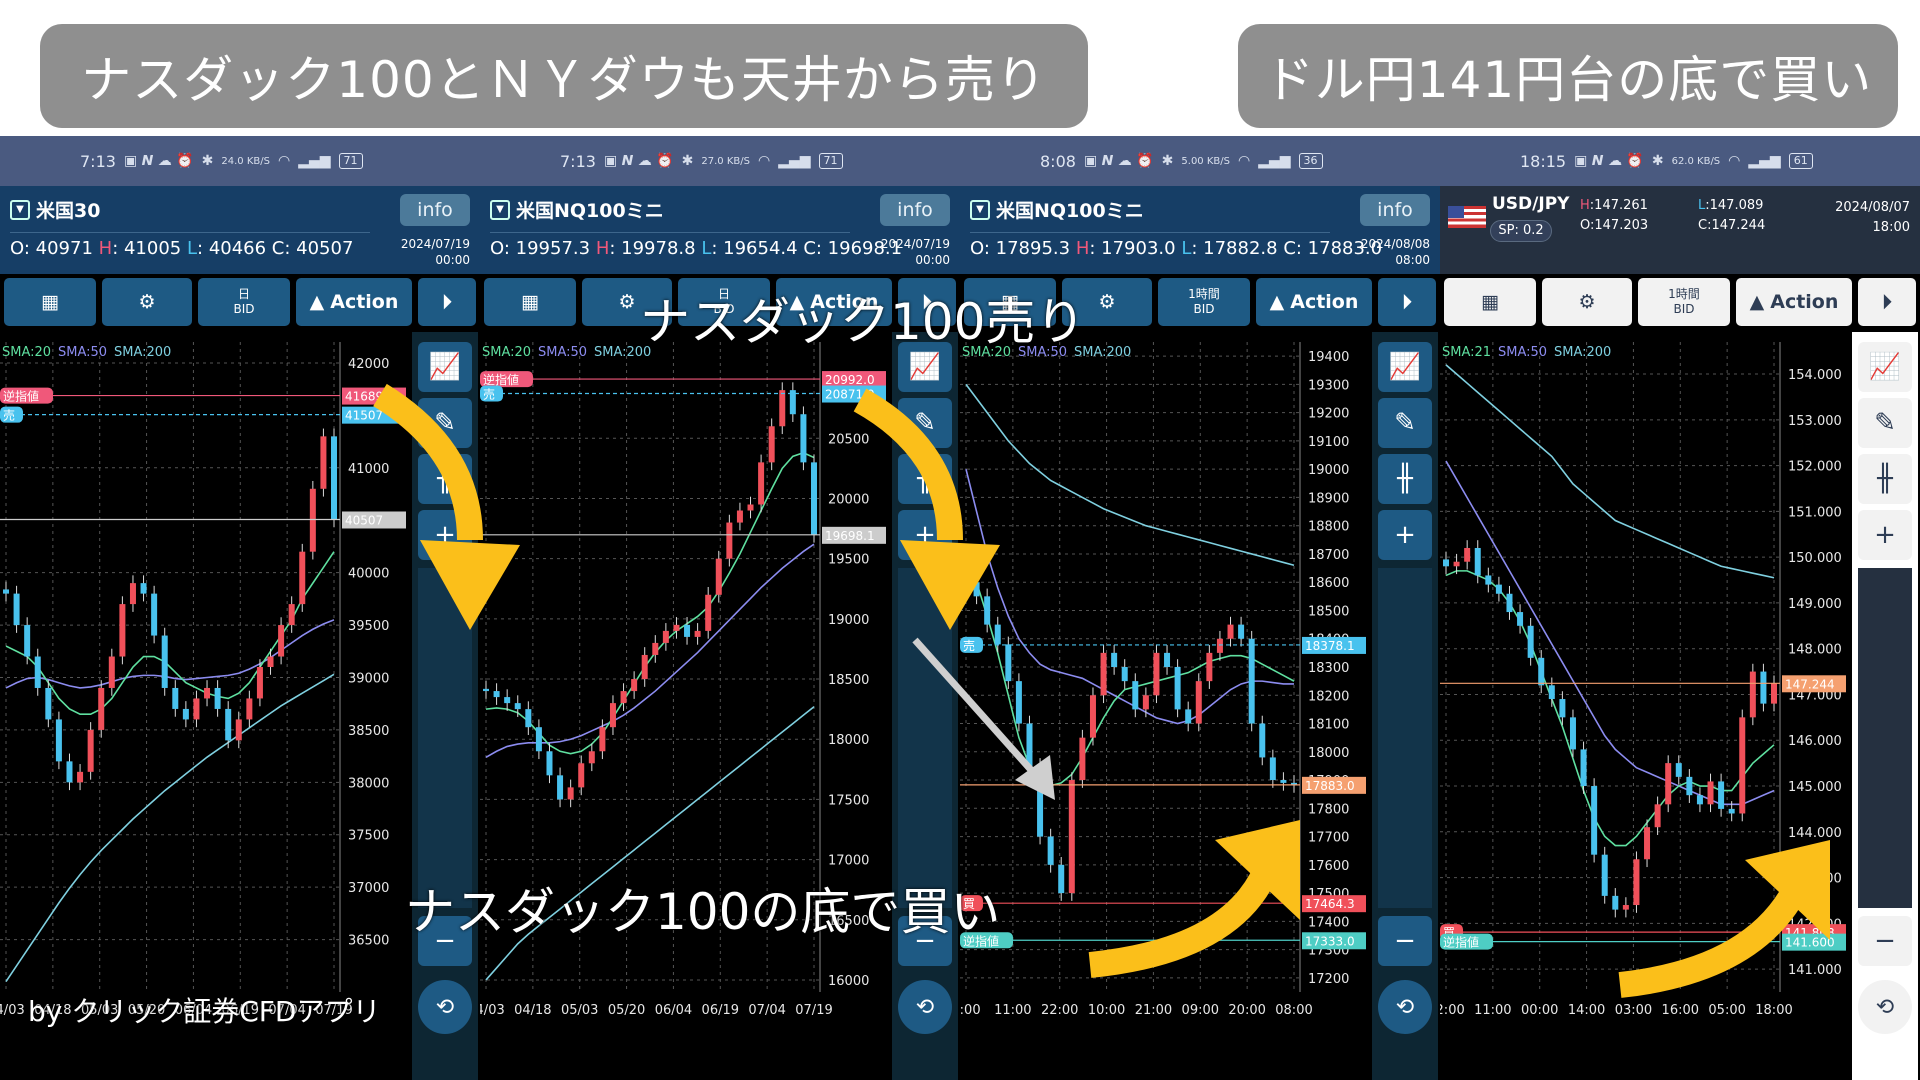 The width and height of the screenshot is (1920, 1080). Describe the element at coordinates (848, 680) in the screenshot. I see `y-tick-label: 18500` at that location.